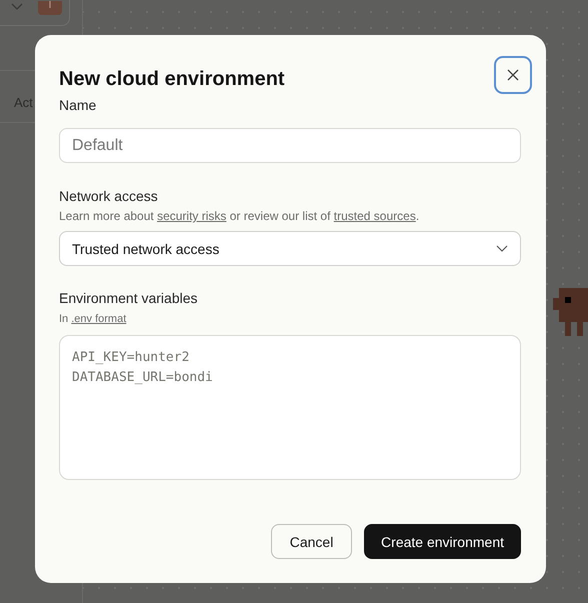  What do you see at coordinates (98, 319) in the screenshot?
I see `help-link: .env format` at bounding box center [98, 319].